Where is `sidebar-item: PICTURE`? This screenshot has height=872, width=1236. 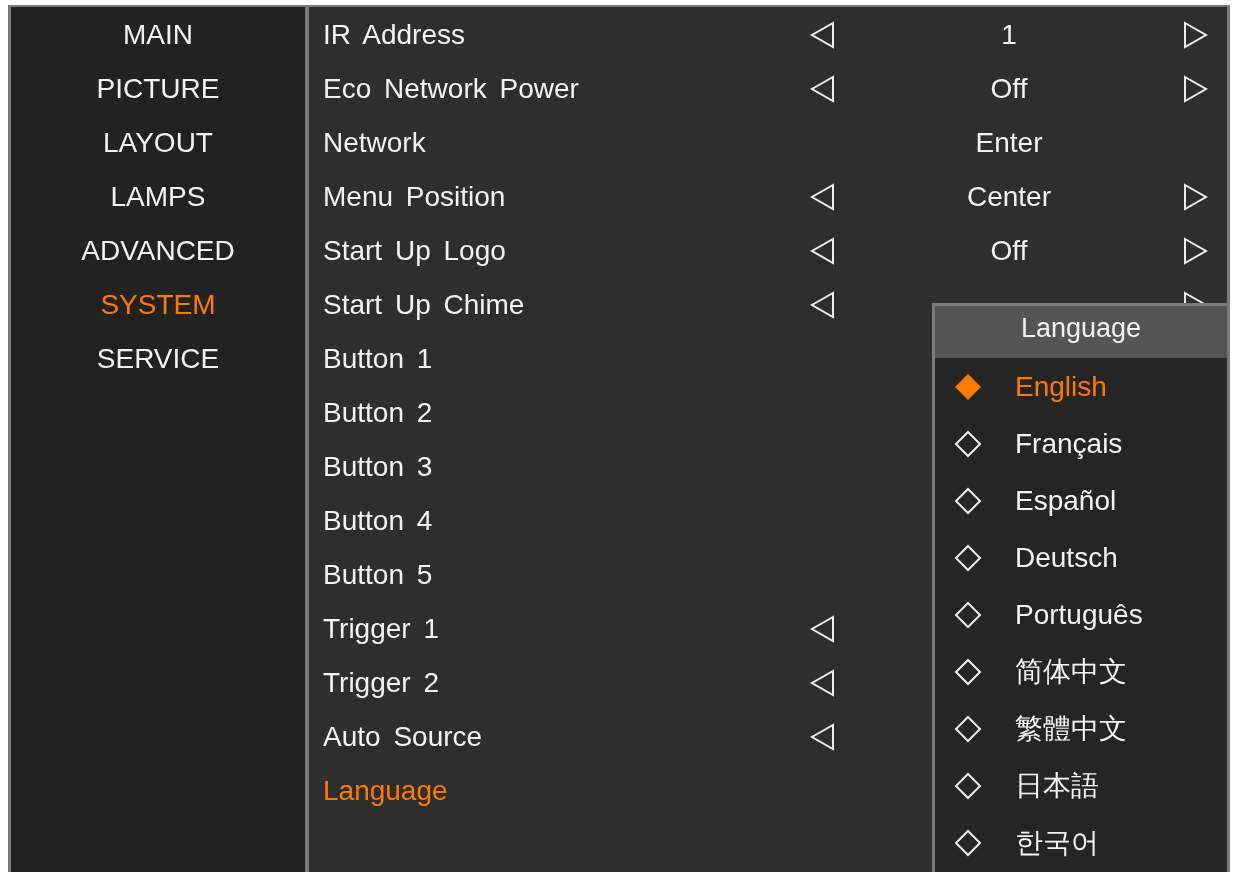
sidebar-item: PICTURE is located at coordinates (158, 89).